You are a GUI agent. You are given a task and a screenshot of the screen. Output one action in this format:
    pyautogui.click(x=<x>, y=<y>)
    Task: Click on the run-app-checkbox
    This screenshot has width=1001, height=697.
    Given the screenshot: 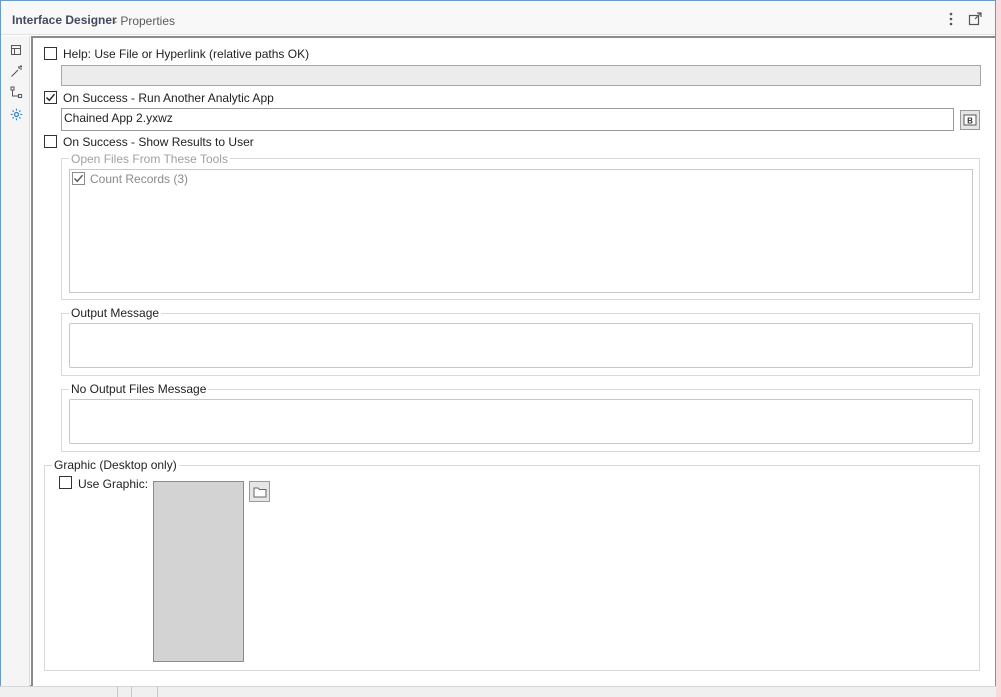 What is the action you would take?
    pyautogui.click(x=50, y=97)
    